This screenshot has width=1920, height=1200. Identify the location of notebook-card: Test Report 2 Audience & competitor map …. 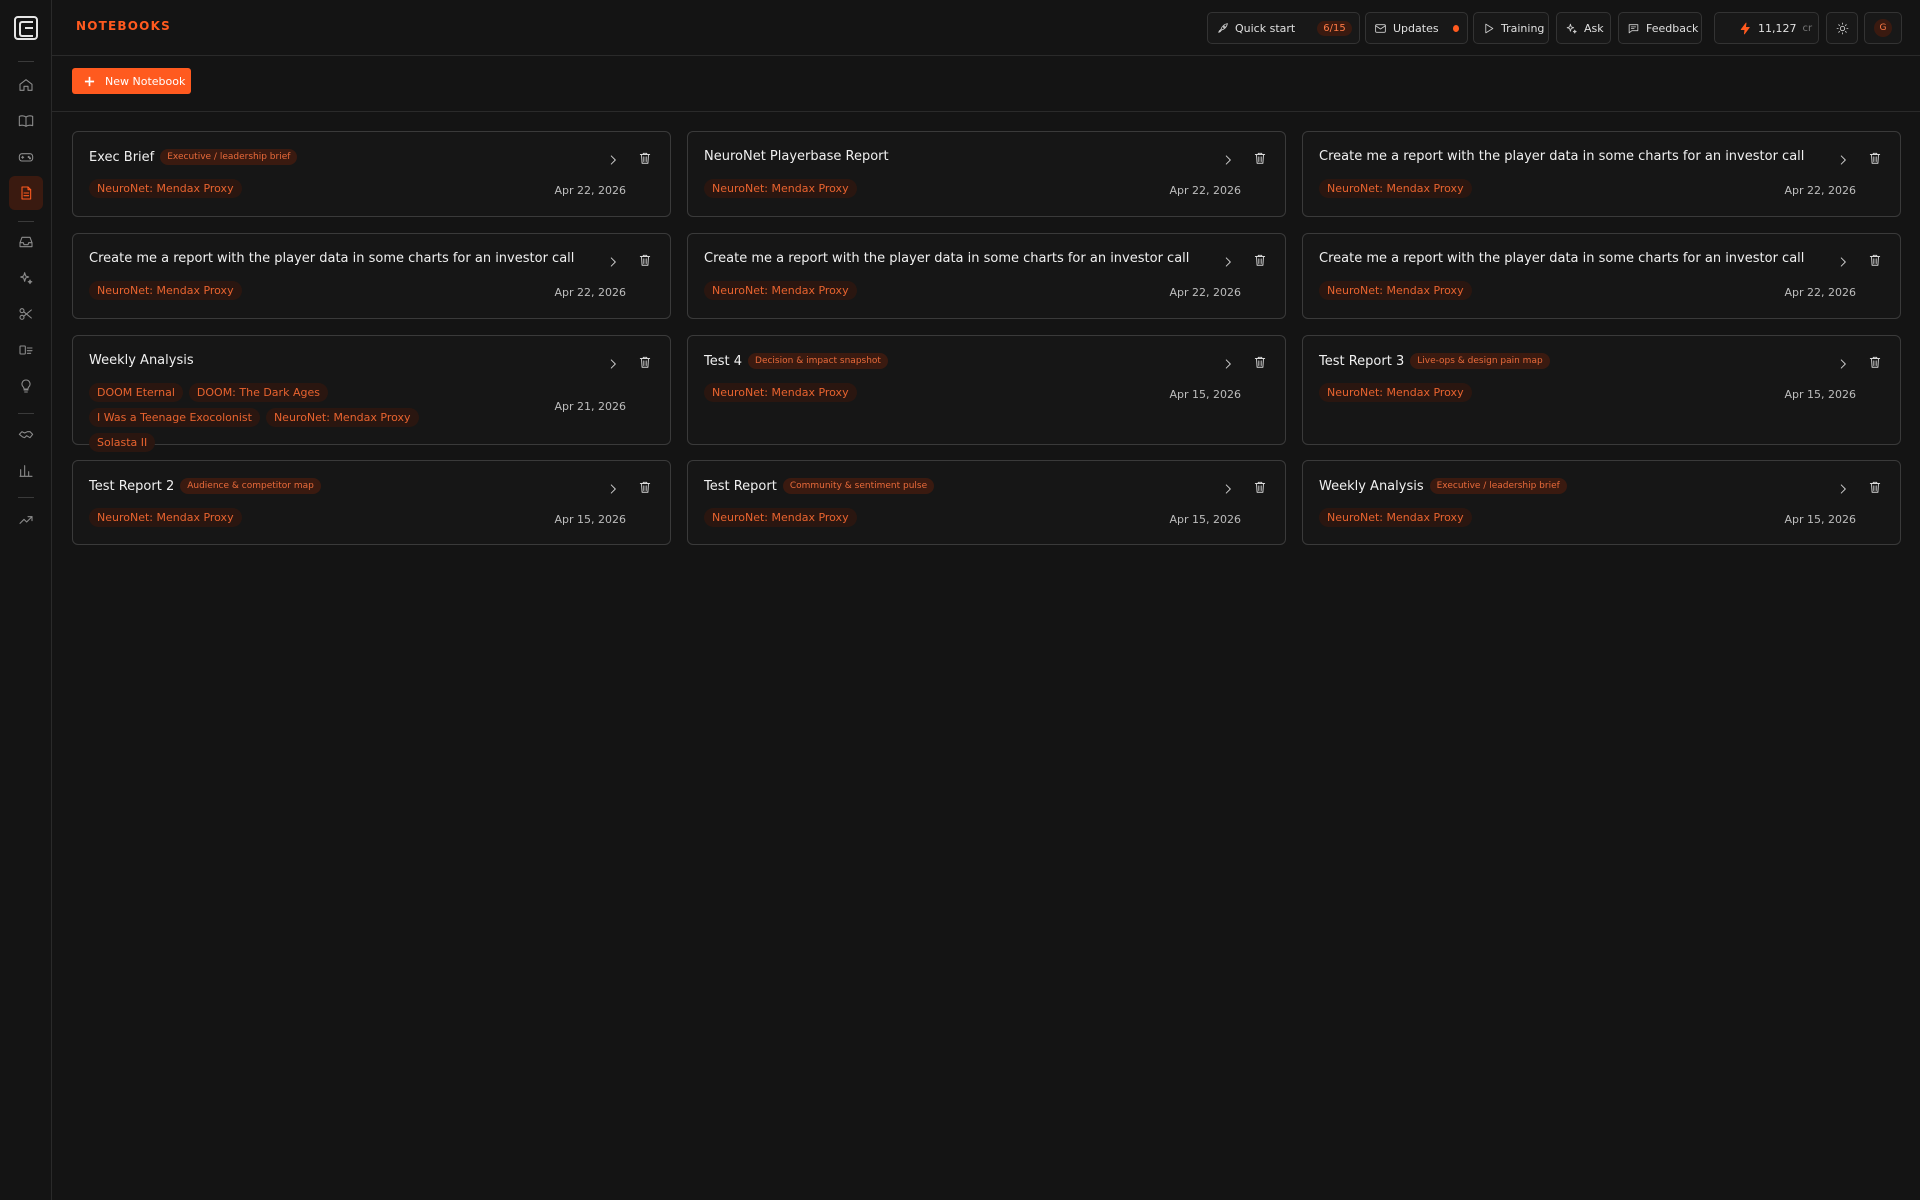
(371, 502).